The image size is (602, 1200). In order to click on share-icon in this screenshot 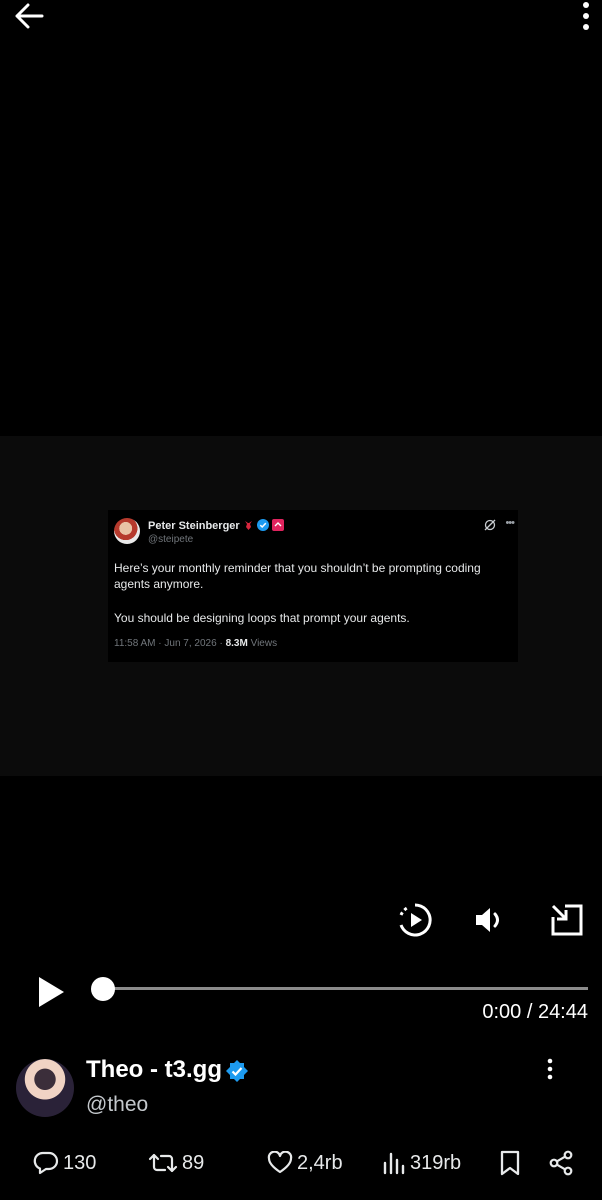, I will do `click(561, 1163)`.